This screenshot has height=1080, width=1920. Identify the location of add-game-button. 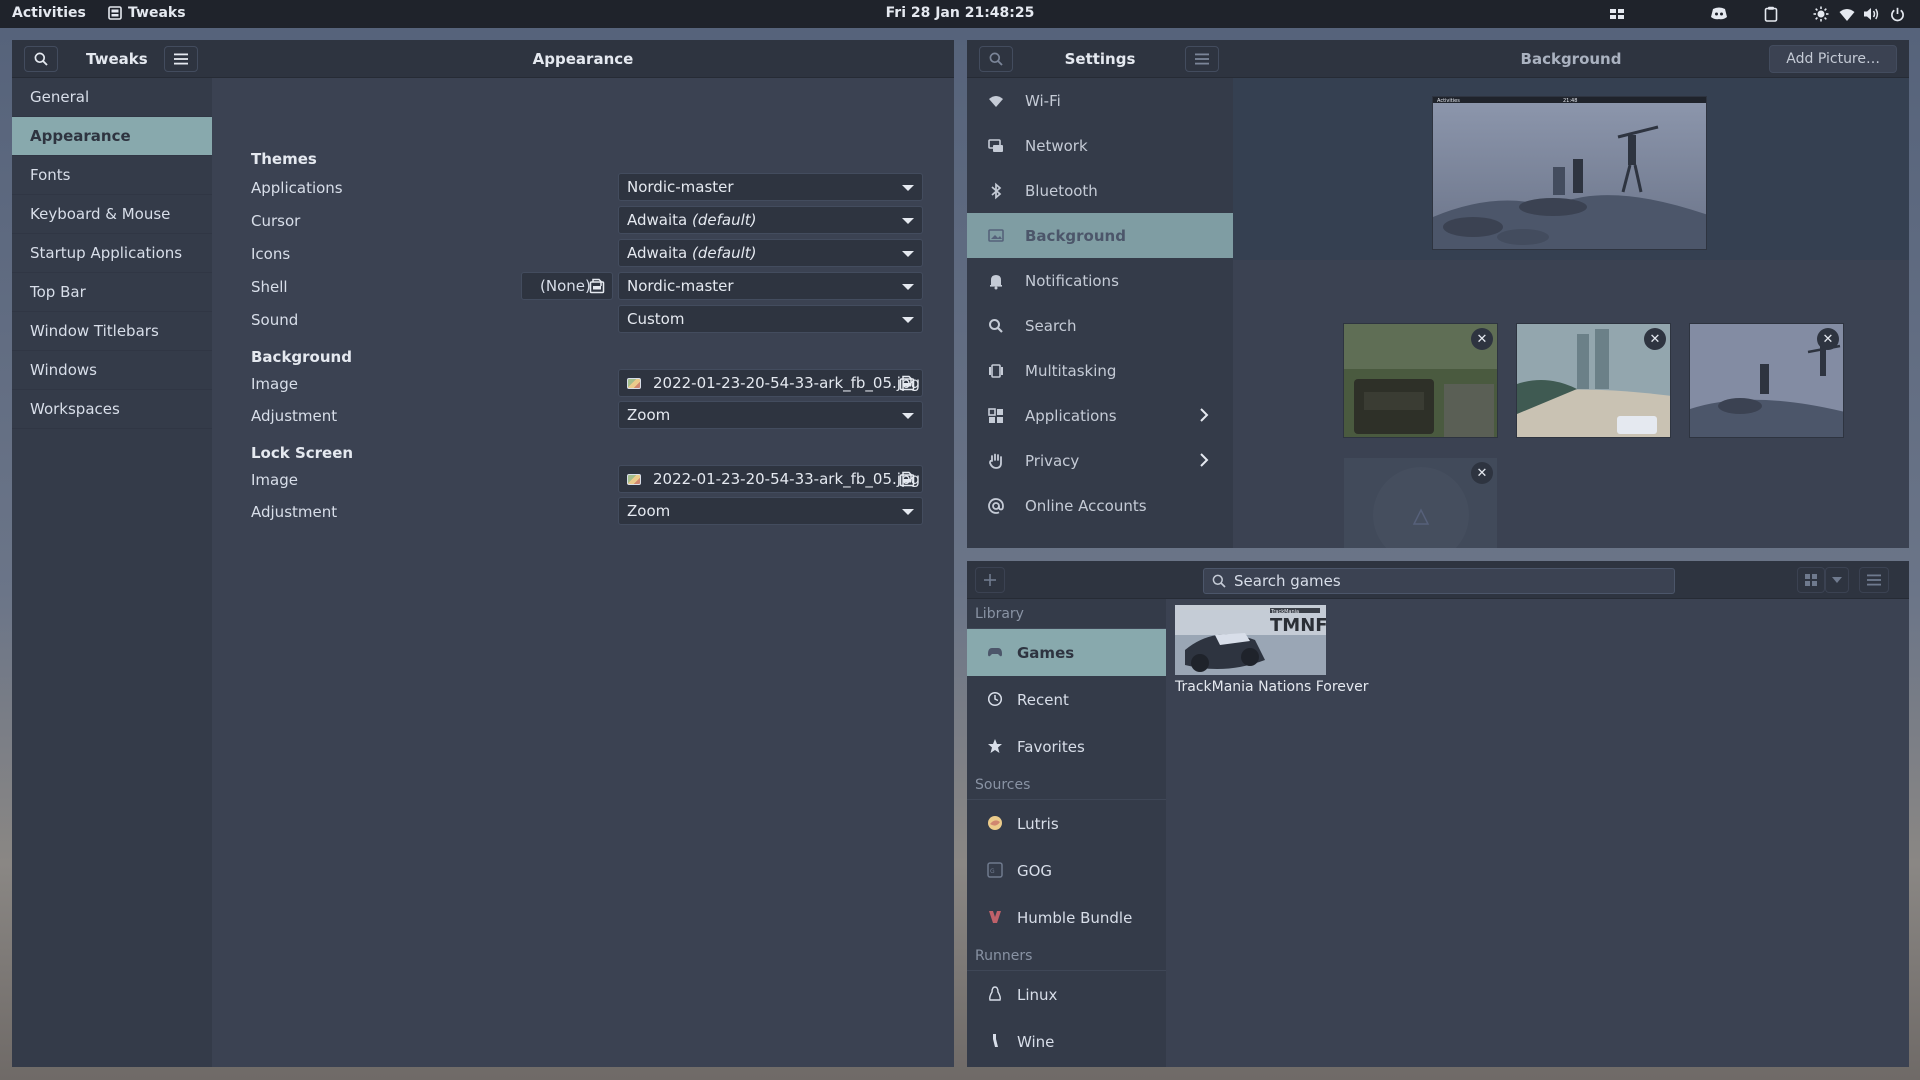
(990, 580).